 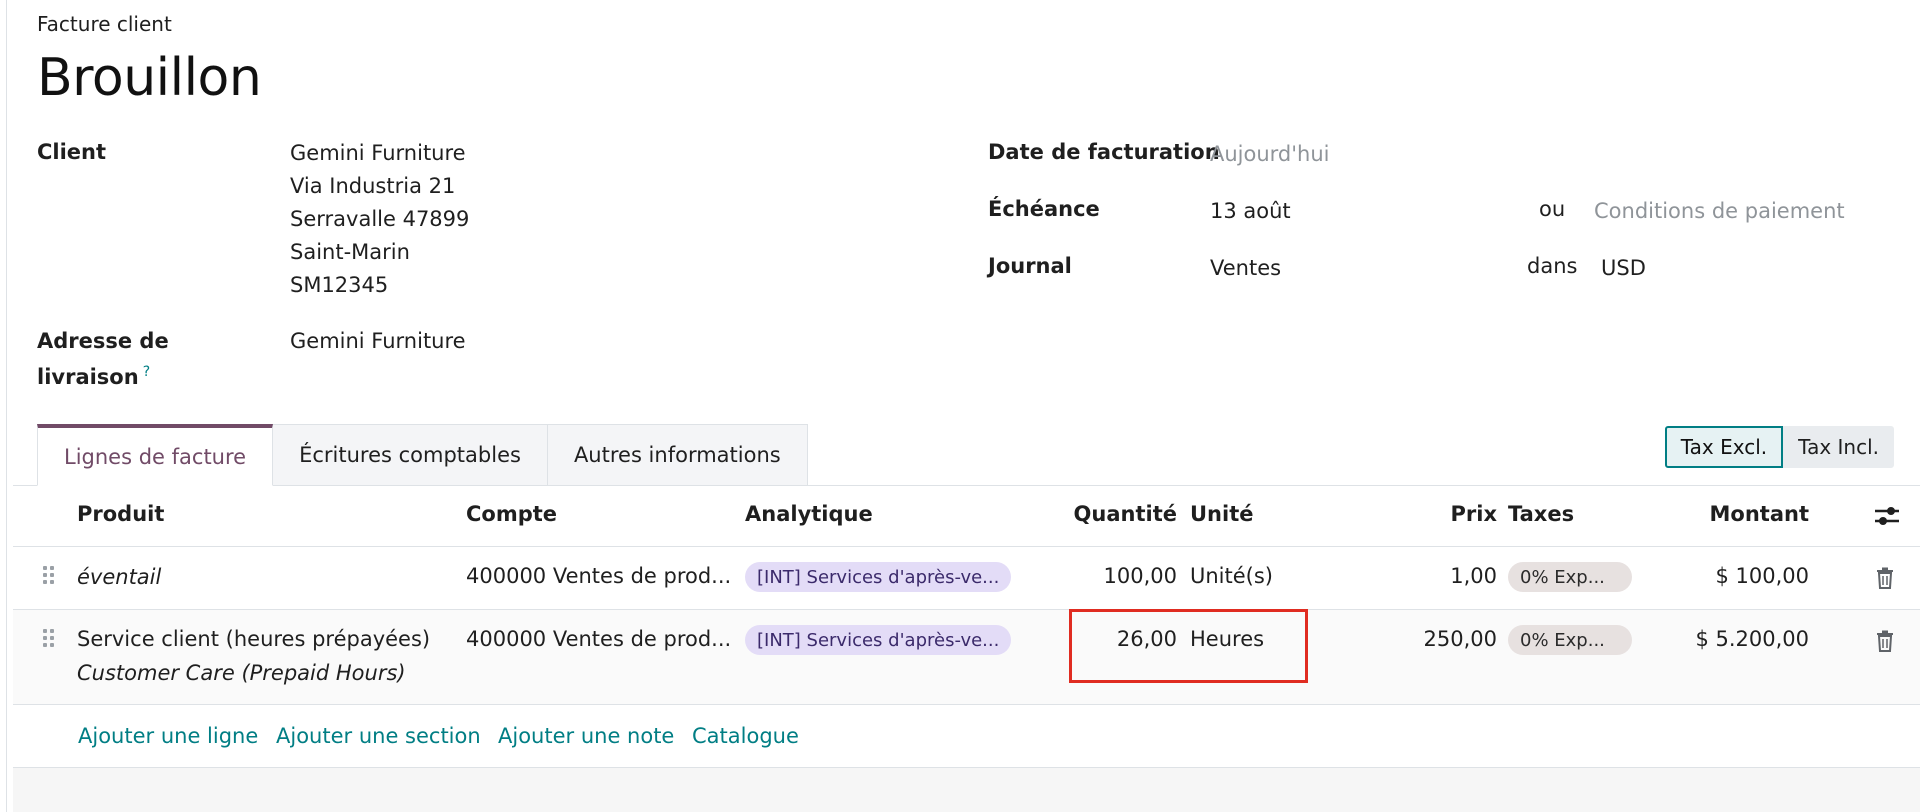 What do you see at coordinates (1104, 152) in the screenshot?
I see `invoice-date-label: Date de facturation` at bounding box center [1104, 152].